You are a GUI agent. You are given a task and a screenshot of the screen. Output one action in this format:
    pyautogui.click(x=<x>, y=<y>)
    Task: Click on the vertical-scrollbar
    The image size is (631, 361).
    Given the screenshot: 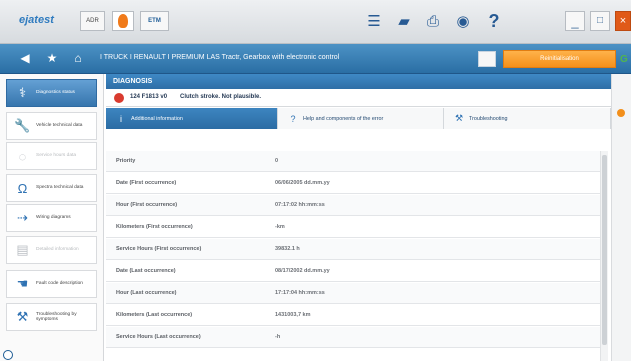 What is the action you would take?
    pyautogui.click(x=604, y=256)
    